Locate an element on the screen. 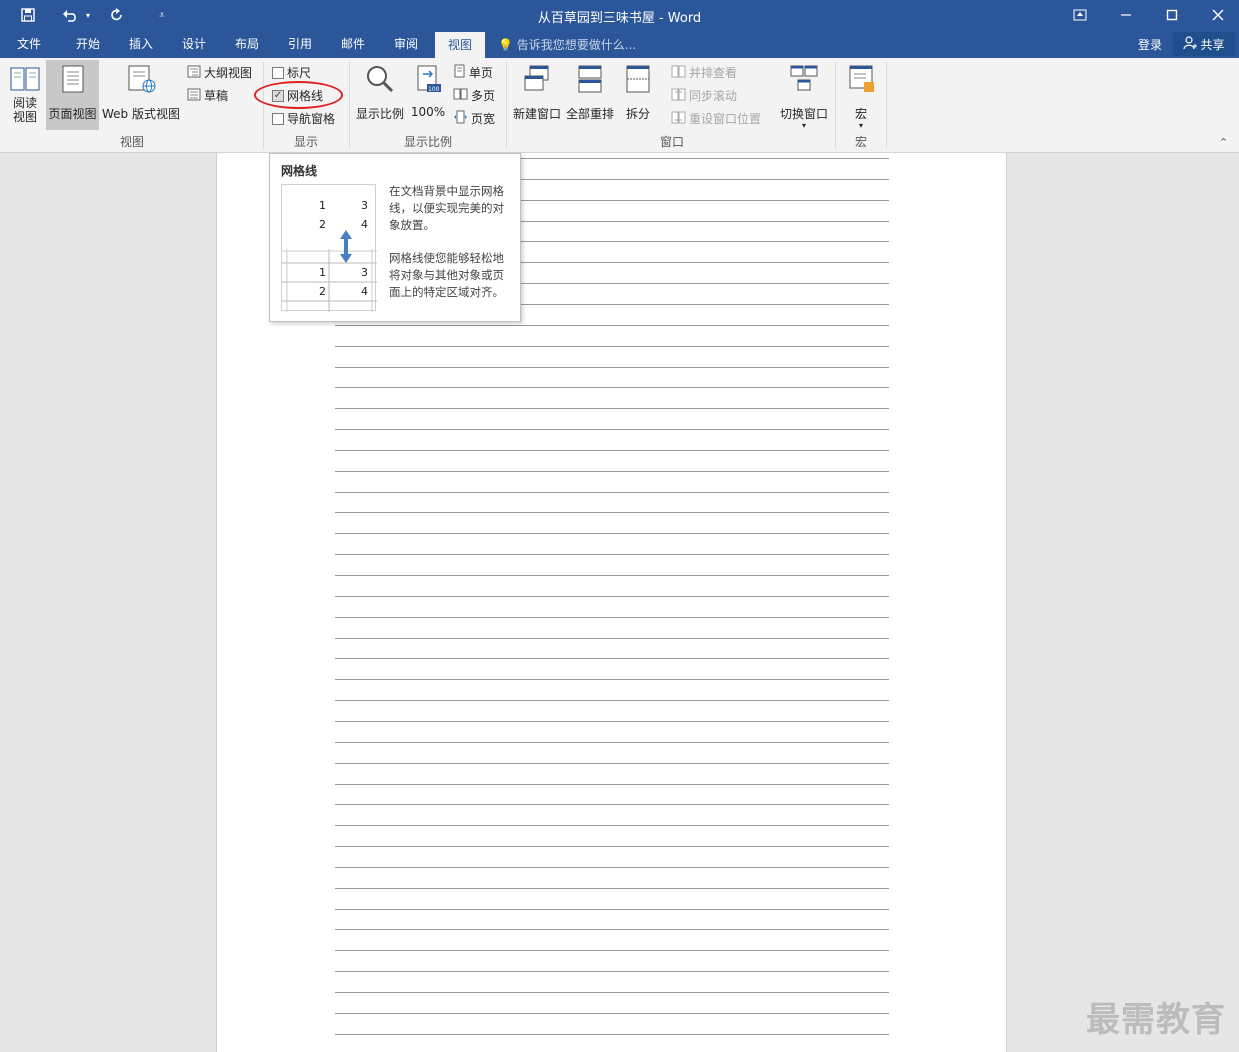 This screenshot has height=1052, width=1239. tab-design: 设计 is located at coordinates (194, 44).